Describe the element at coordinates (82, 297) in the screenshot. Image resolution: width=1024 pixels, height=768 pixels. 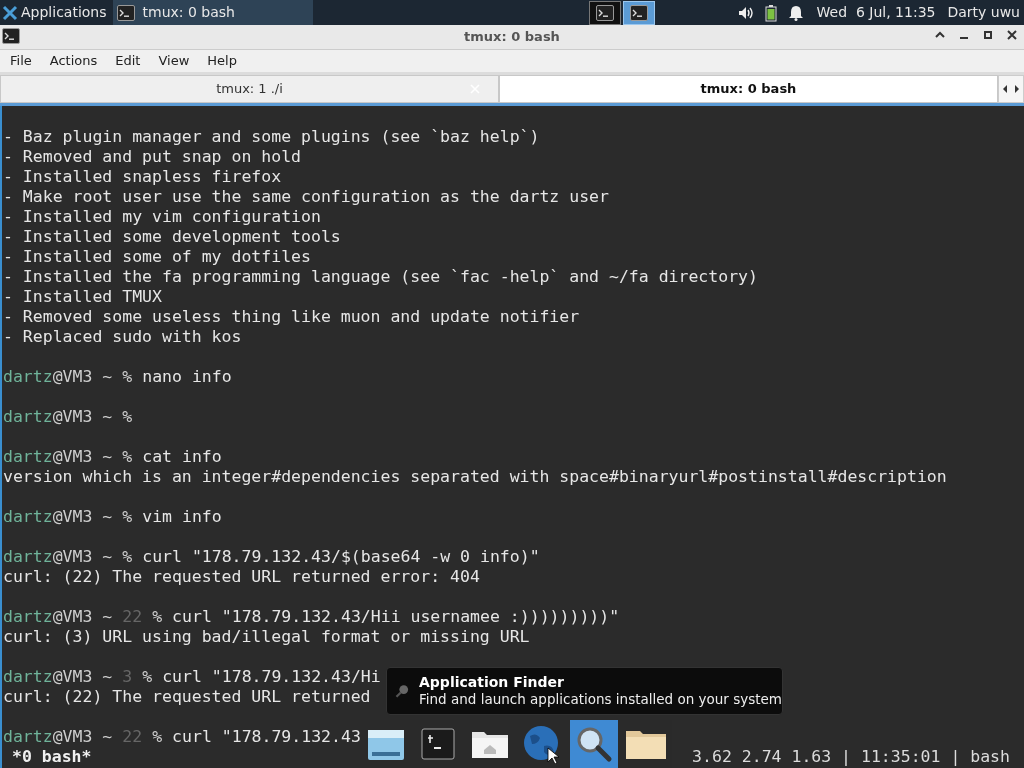
I see `terminal-output: - Installed TMUX` at that location.